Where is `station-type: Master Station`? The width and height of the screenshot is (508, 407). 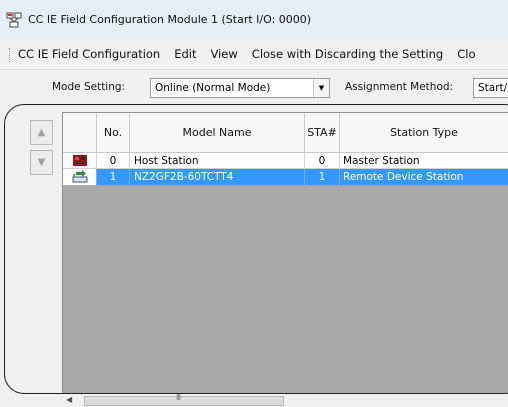 station-type: Master Station is located at coordinates (424, 161).